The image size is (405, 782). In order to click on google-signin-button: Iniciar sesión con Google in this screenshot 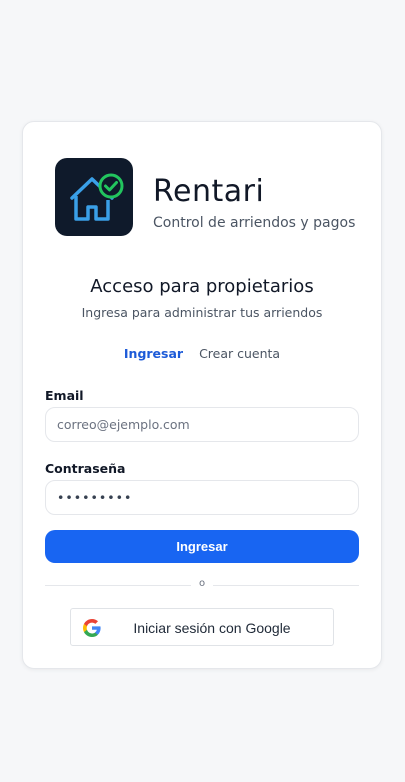, I will do `click(202, 627)`.